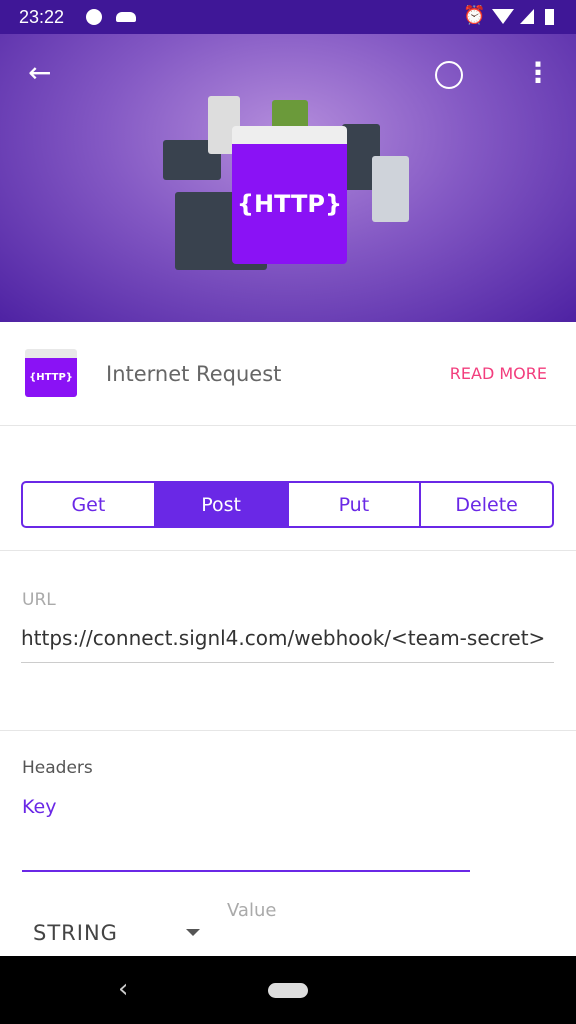 The width and height of the screenshot is (576, 1024). Describe the element at coordinates (355, 504) in the screenshot. I see `method-put-button: Put` at that location.